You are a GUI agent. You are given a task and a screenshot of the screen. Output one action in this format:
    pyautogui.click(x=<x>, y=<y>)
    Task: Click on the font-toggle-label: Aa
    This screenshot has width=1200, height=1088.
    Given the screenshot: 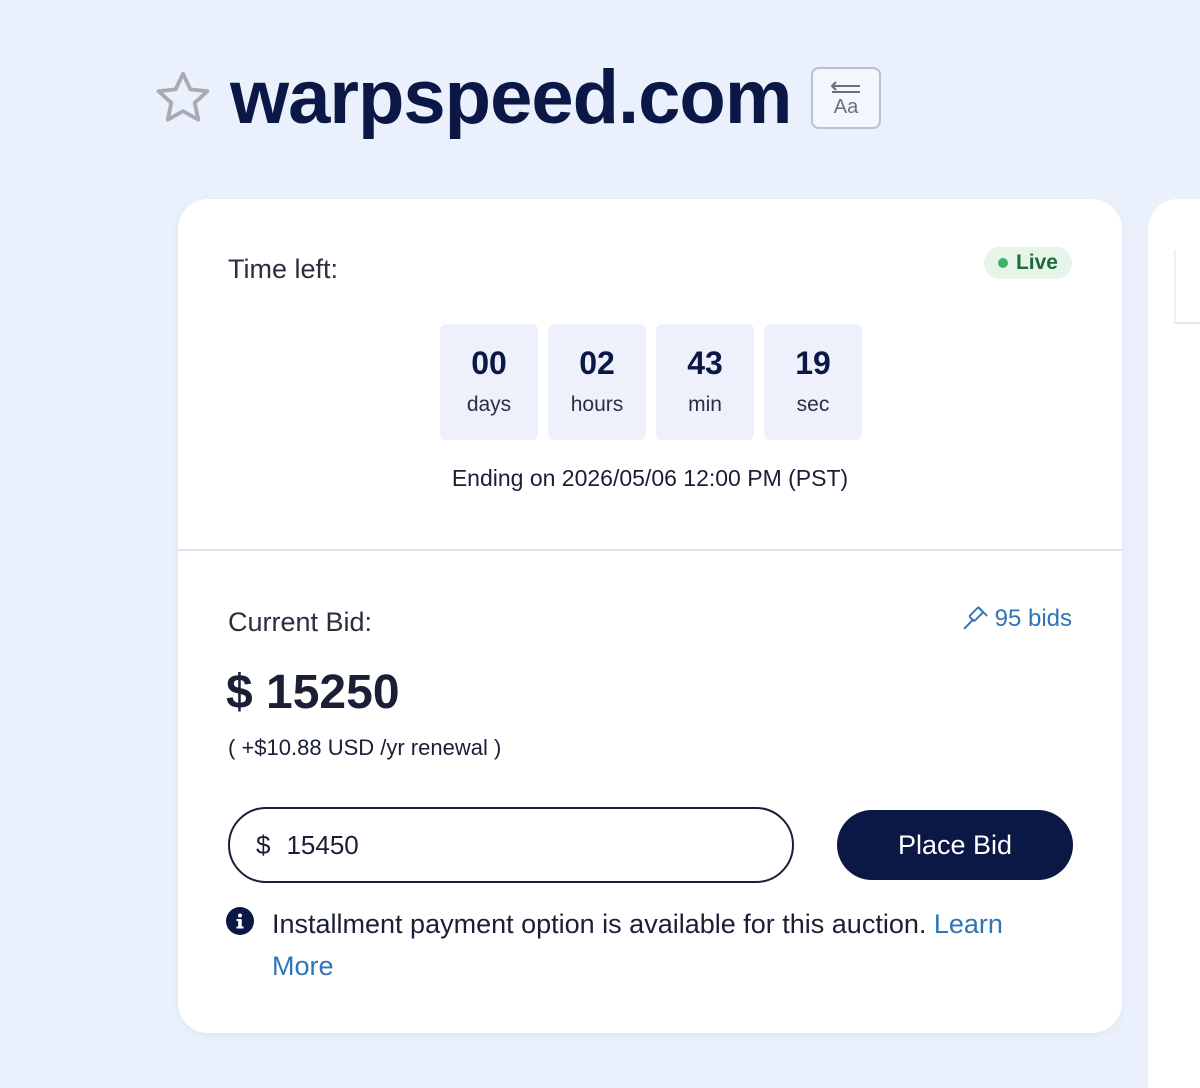 What is the action you would take?
    pyautogui.click(x=846, y=107)
    